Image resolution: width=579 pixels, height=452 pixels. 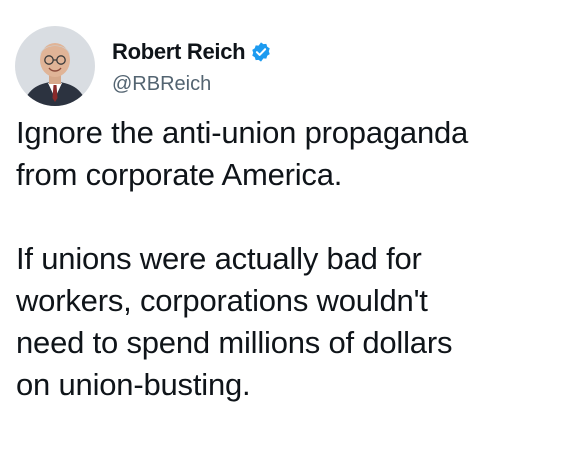 I want to click on avatar, so click(x=55, y=66).